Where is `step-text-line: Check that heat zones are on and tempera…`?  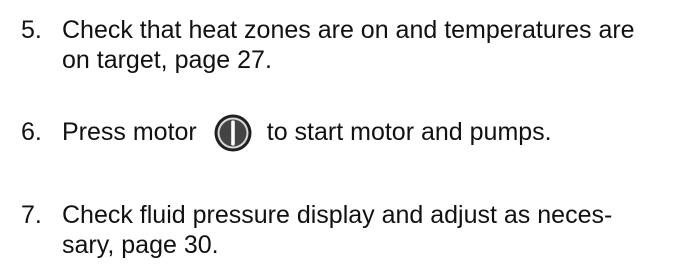 step-text-line: Check that heat zones are on and tempera… is located at coordinates (348, 30).